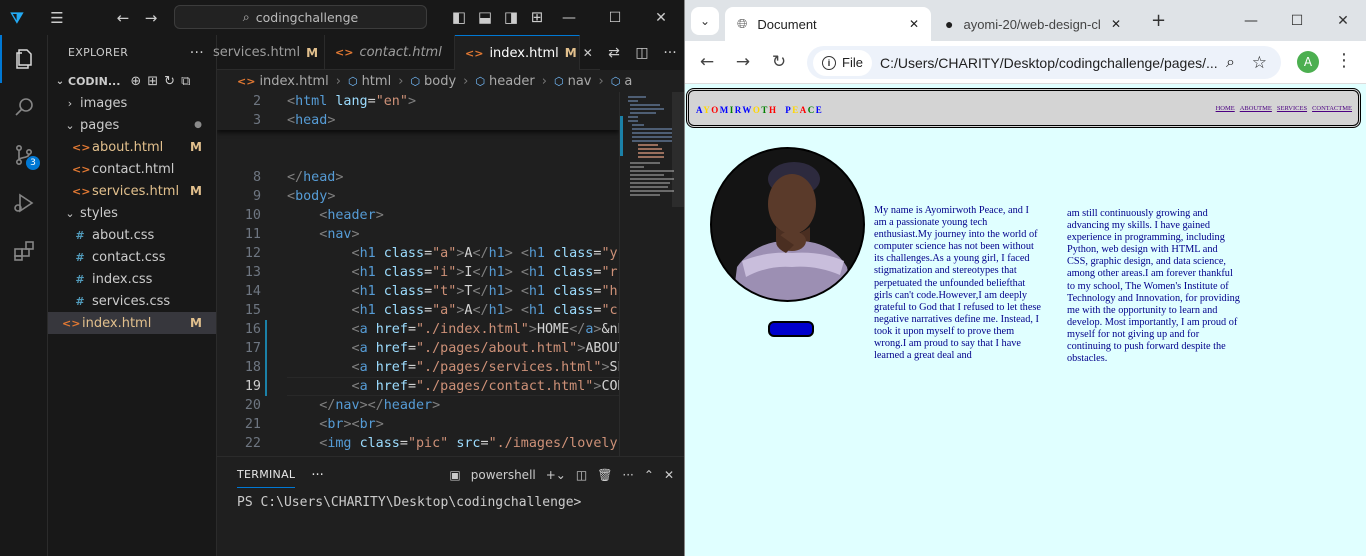 Image resolution: width=1366 pixels, height=556 pixels. What do you see at coordinates (81, 191) in the screenshot?
I see `html-file-icon: <>` at bounding box center [81, 191].